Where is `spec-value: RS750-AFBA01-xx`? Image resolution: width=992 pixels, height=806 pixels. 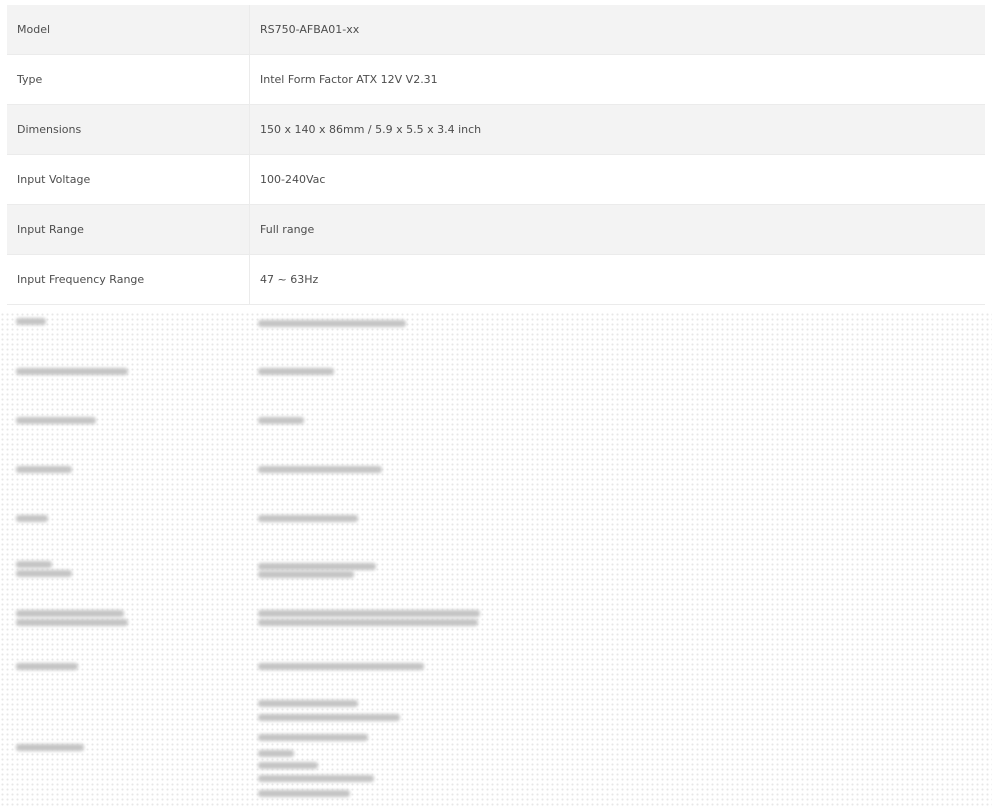 spec-value: RS750-AFBA01-xx is located at coordinates (617, 30).